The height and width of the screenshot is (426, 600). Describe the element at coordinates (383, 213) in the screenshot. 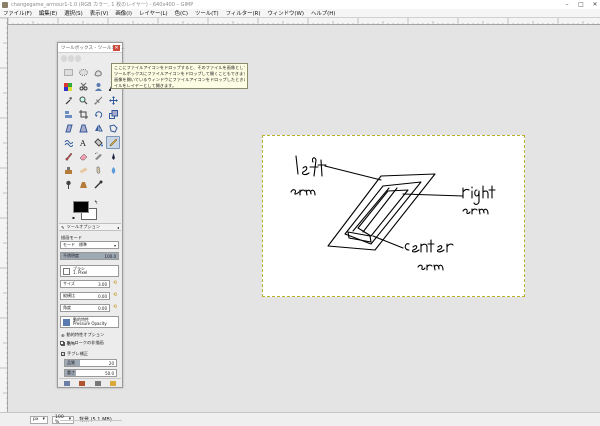

I see `sketch-inner-shape` at that location.